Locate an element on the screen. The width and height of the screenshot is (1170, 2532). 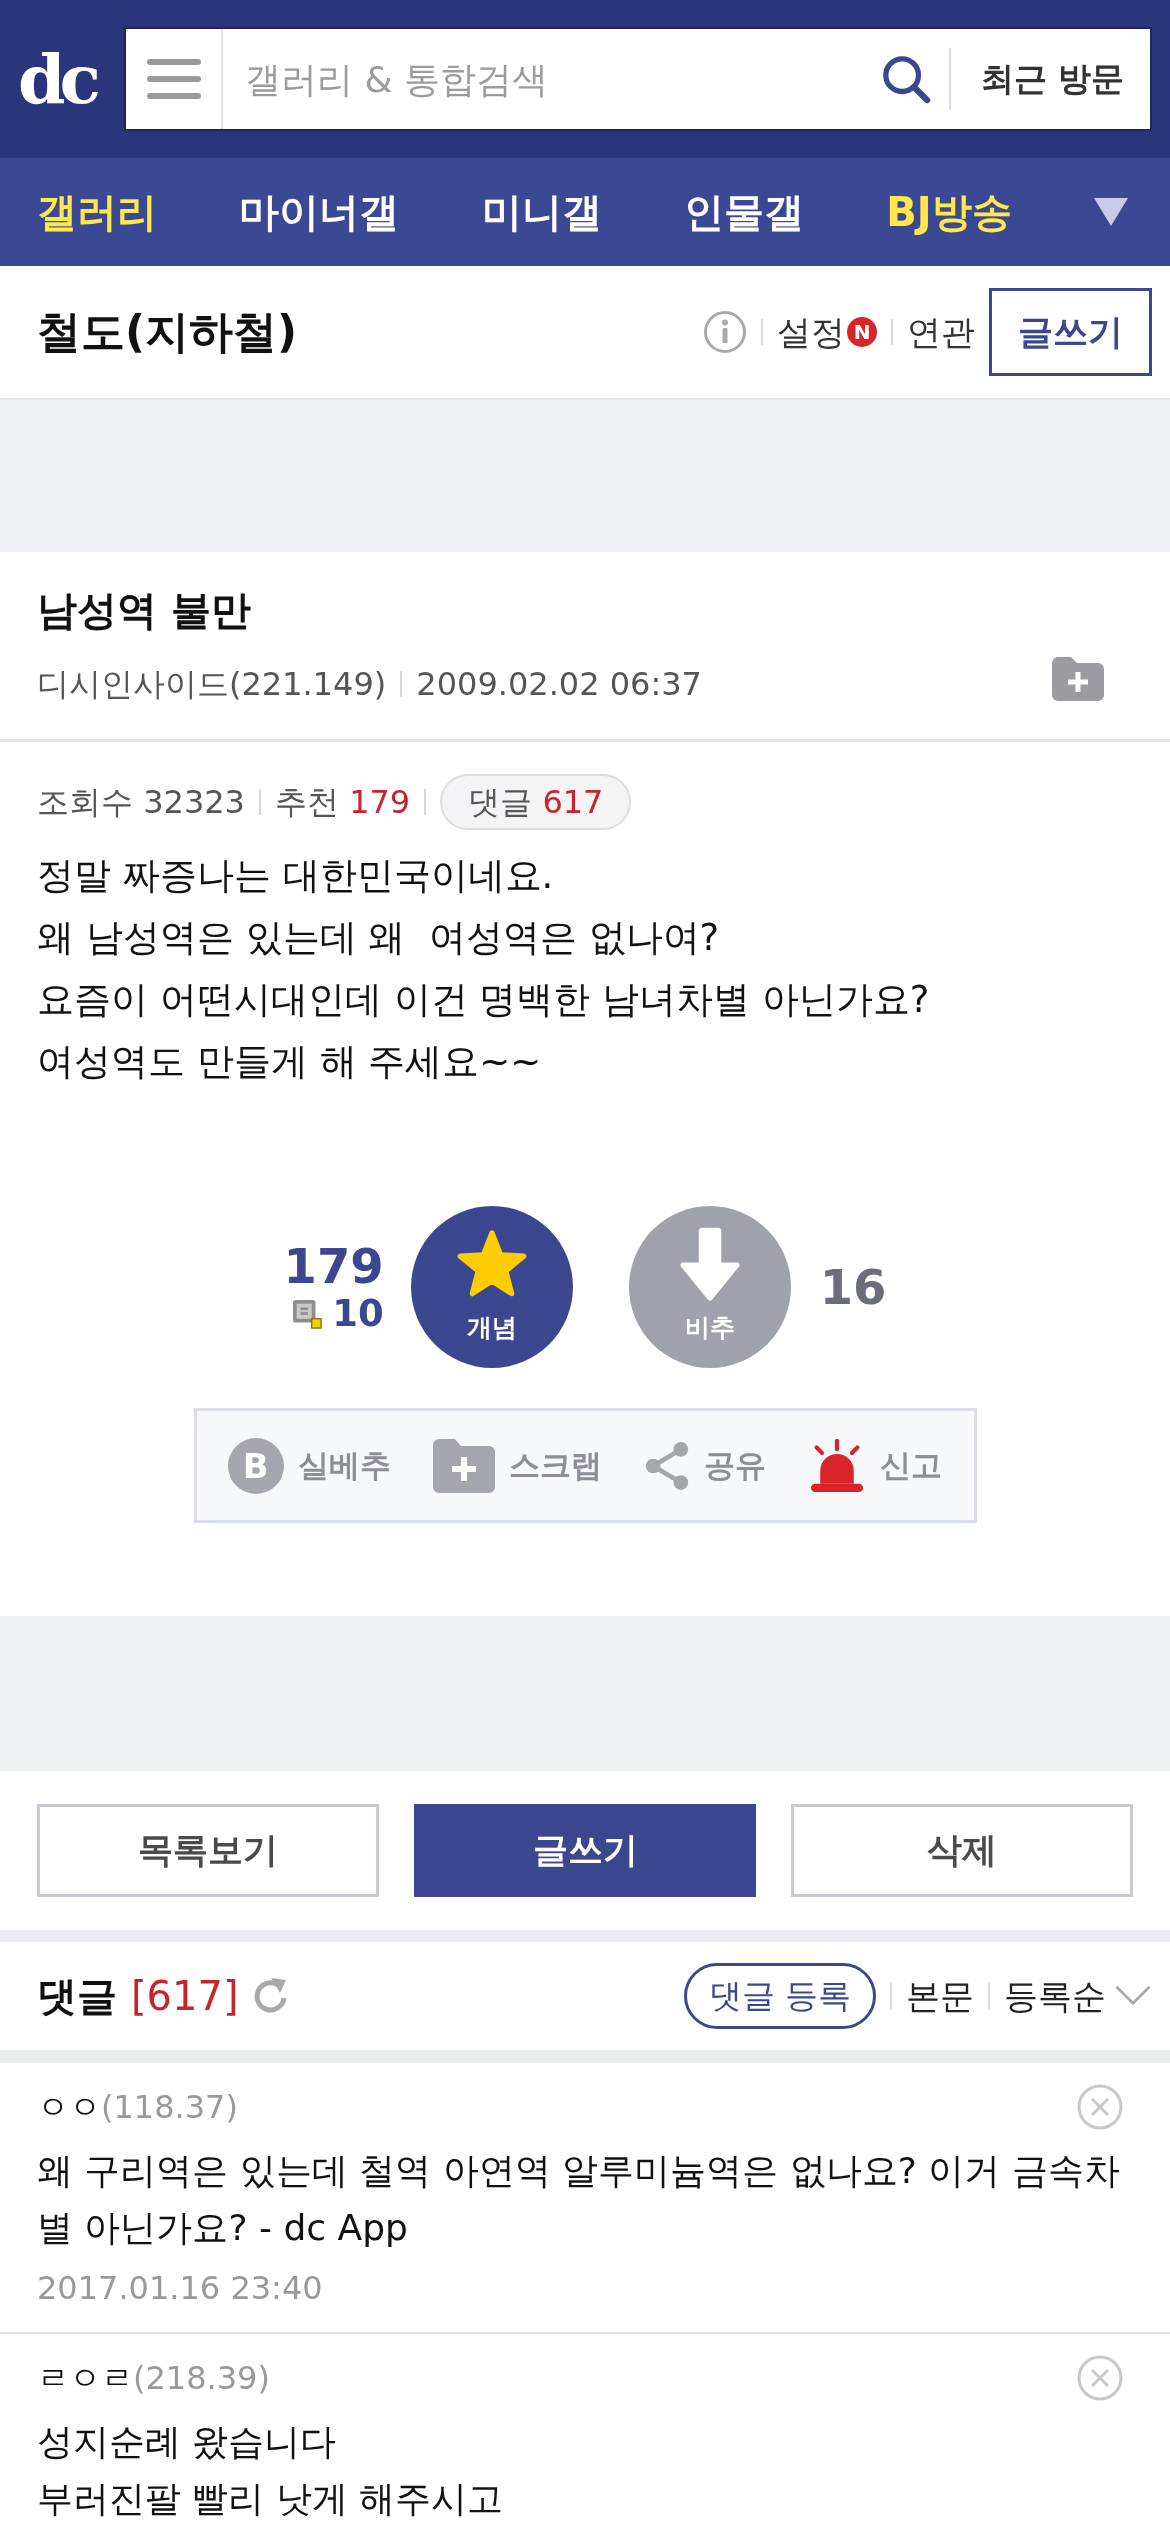
comment-text: 왜 구리역은 있는데 철역 아연역 알루미늄역은 없나요? 이거 금속차별 아닌가요? - dc App is located at coordinates (579, 2199).